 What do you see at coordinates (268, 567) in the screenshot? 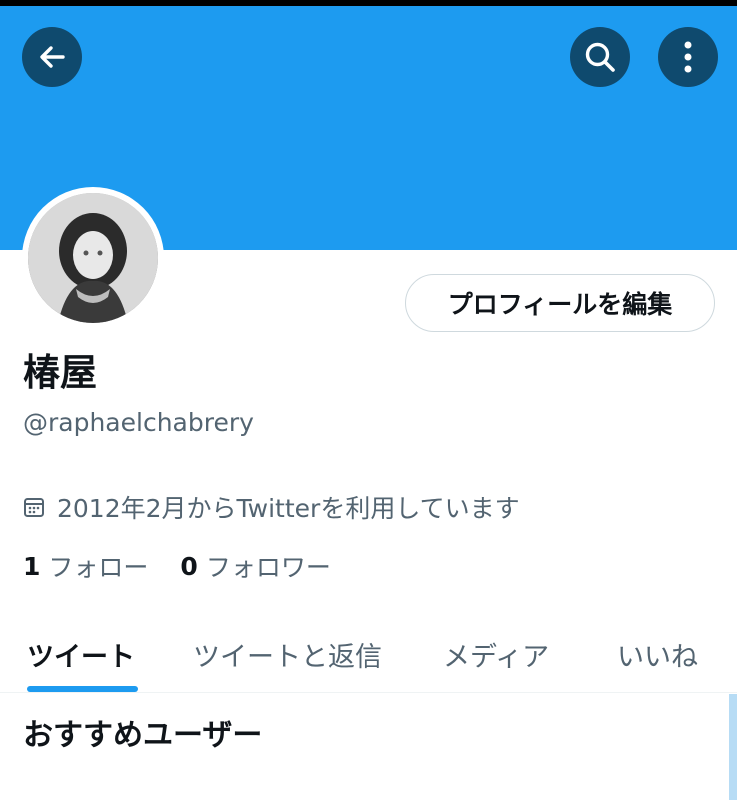
I see `followers-label: フォロワー` at bounding box center [268, 567].